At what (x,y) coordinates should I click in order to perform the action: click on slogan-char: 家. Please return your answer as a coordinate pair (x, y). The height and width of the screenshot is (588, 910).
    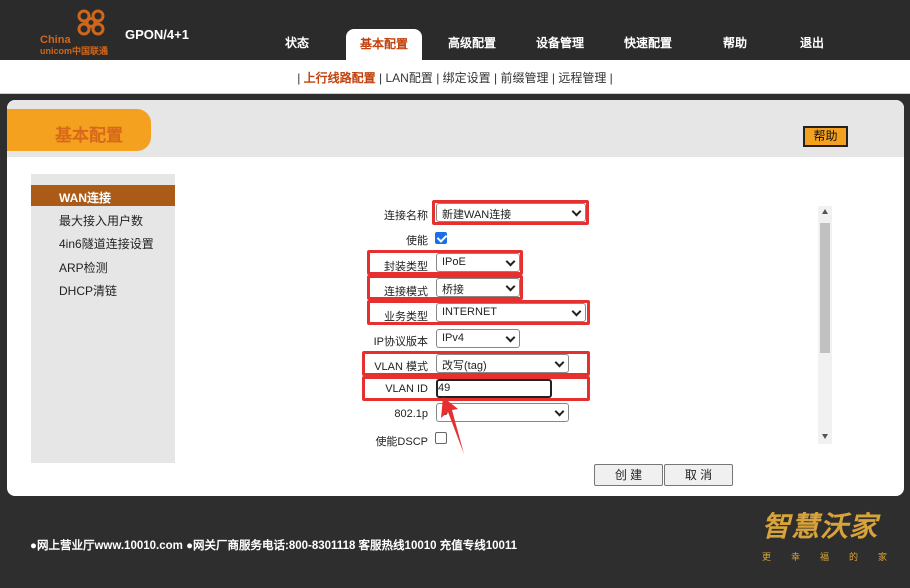
    Looking at the image, I should click on (882, 557).